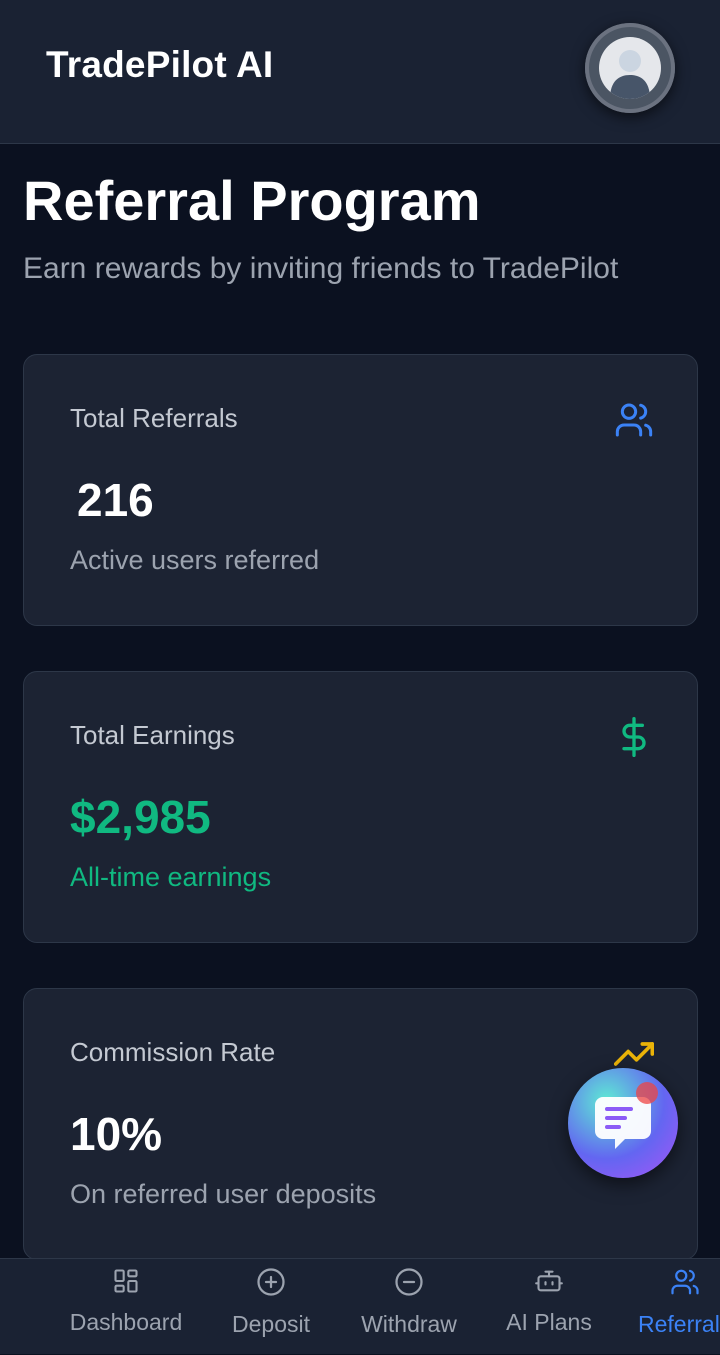 This screenshot has width=720, height=1355. Describe the element at coordinates (160, 64) in the screenshot. I see `app-title: TradePilot AI` at that location.